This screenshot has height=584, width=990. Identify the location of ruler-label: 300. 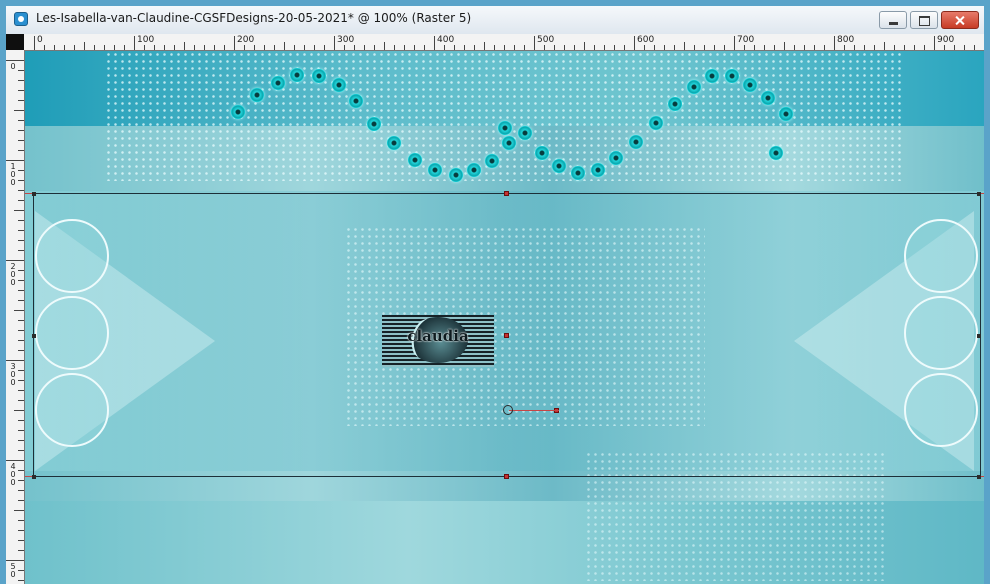
(13, 374).